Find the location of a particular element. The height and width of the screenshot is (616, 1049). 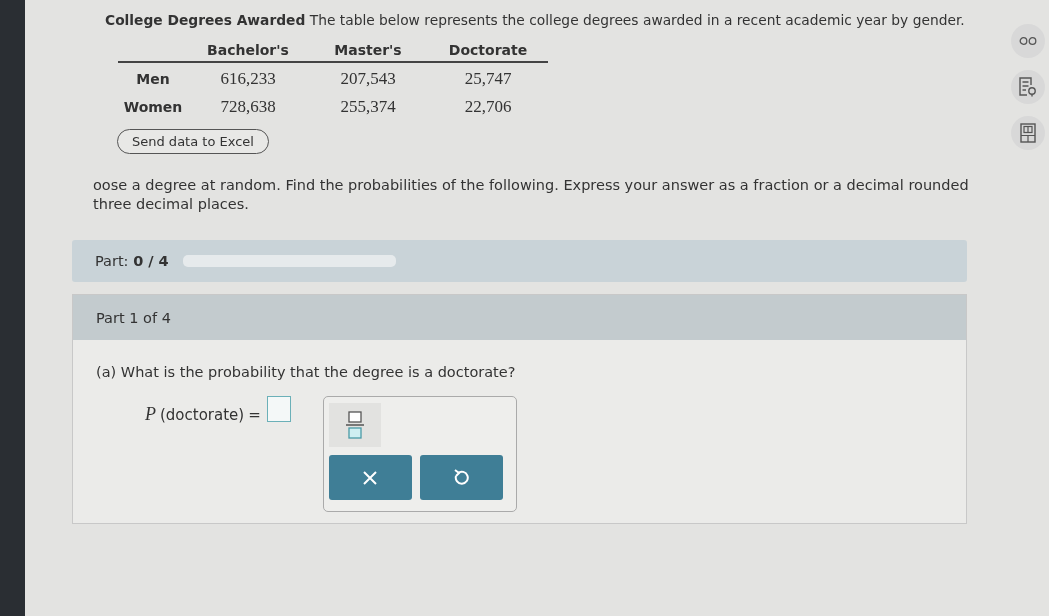

calculator-button is located at coordinates (1028, 133).